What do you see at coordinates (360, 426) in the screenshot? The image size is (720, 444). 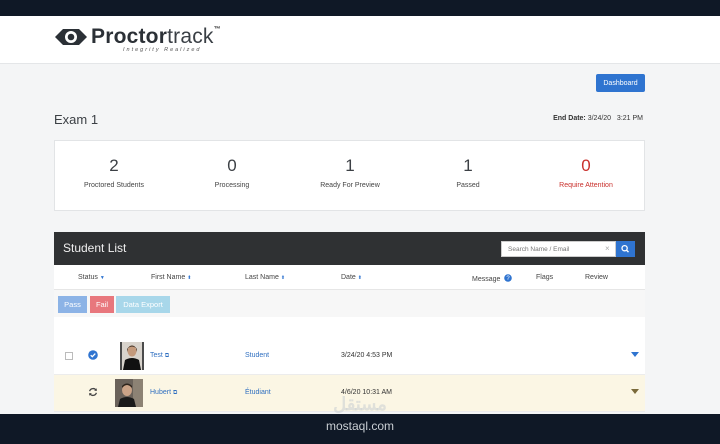 I see `watermark-url: mostaql.com` at bounding box center [360, 426].